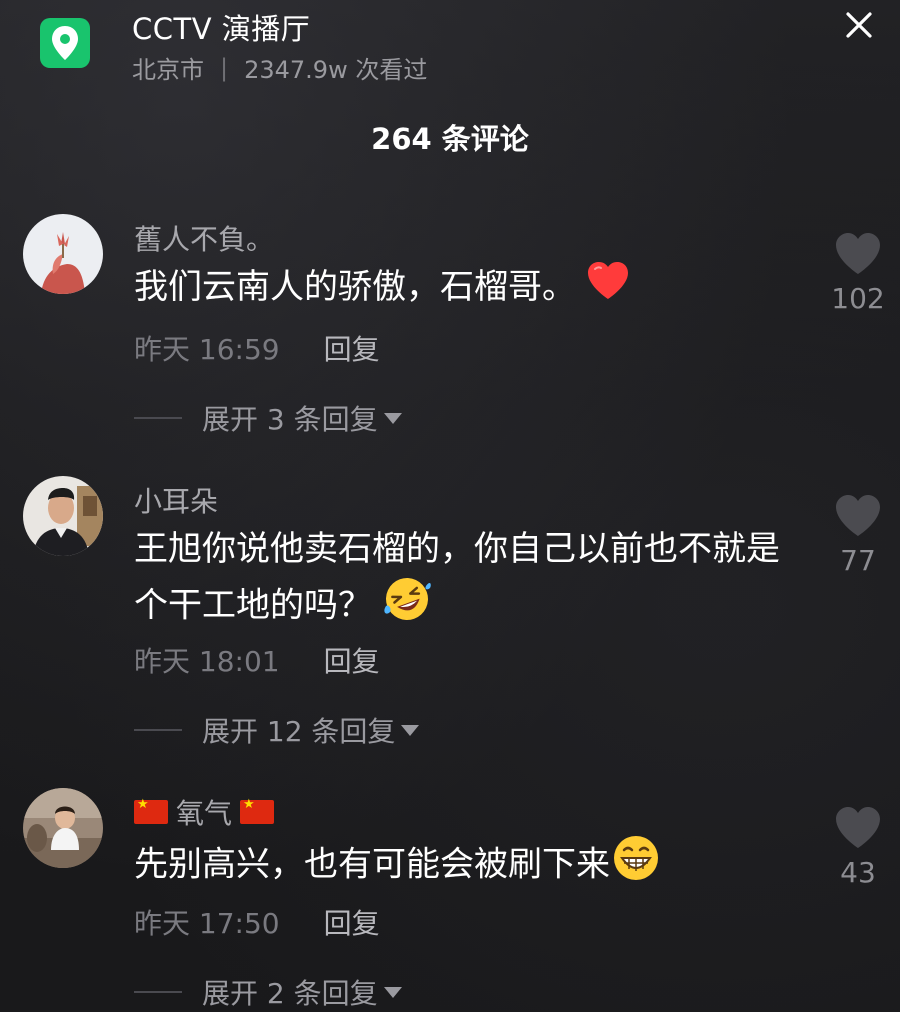 Image resolution: width=900 pixels, height=1012 pixels. I want to click on like-count: 102, so click(858, 298).